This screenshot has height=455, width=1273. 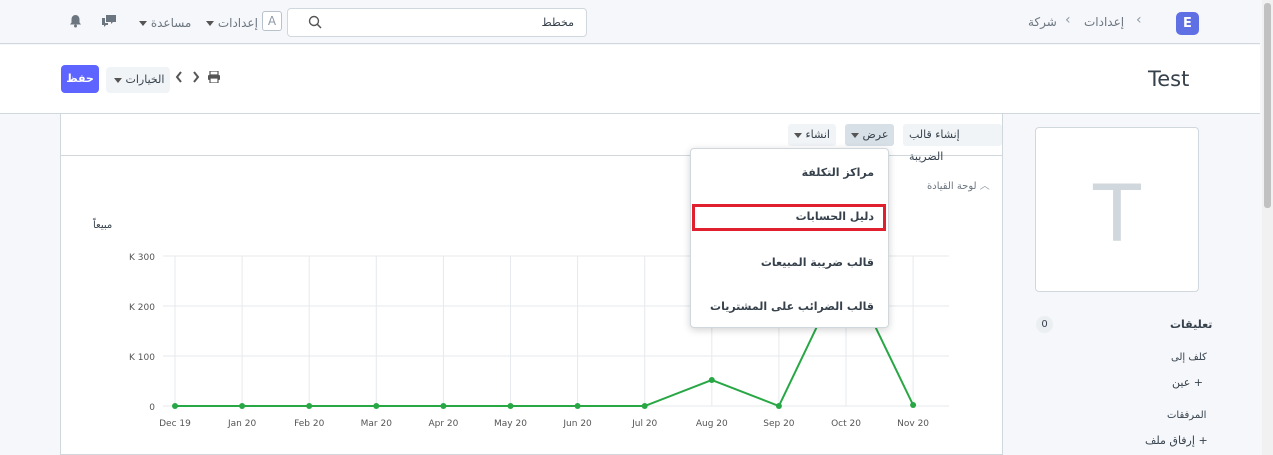 I want to click on help-label: مساعدة, so click(x=171, y=23).